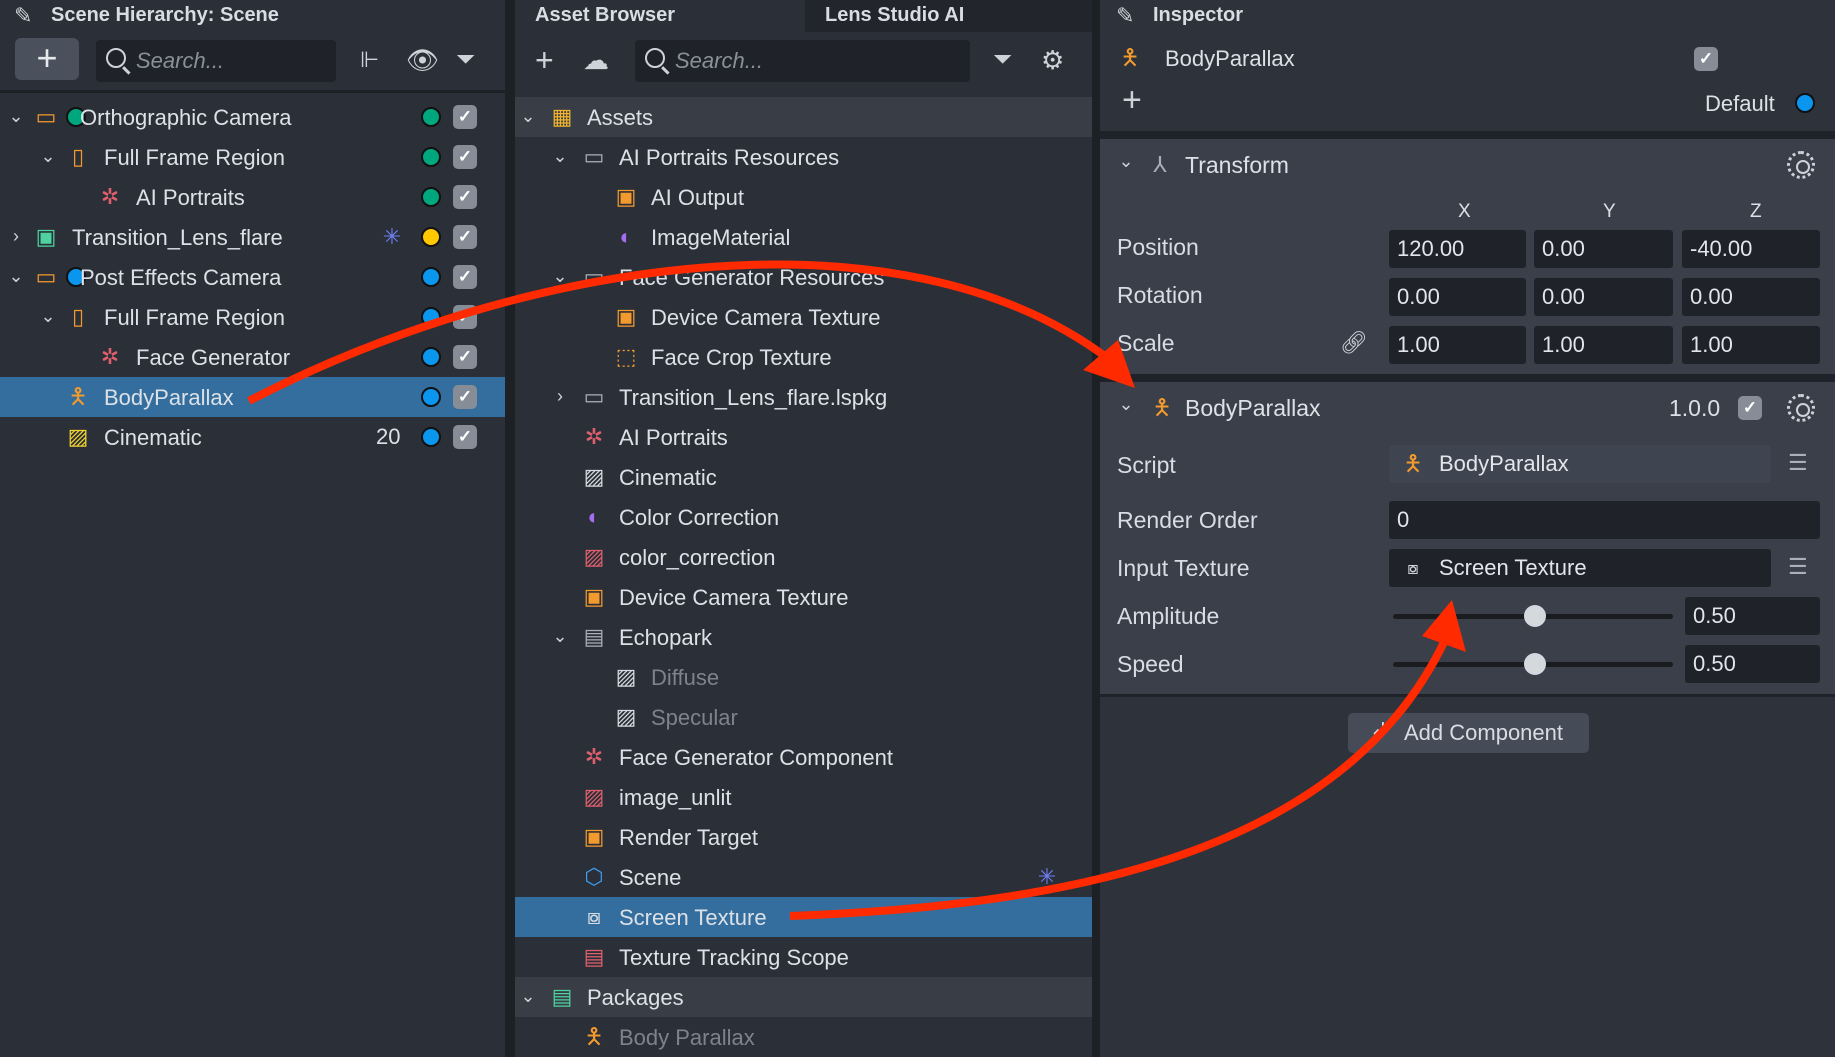 The image size is (1835, 1057). Describe the element at coordinates (422, 60) in the screenshot. I see `eye-icon: 👁` at that location.